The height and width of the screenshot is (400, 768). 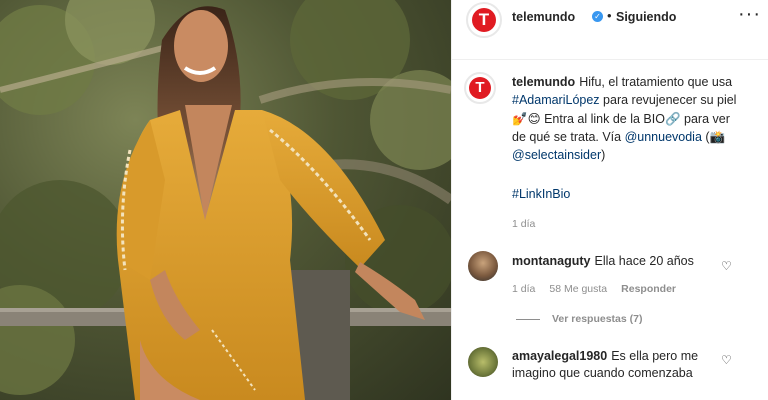 I want to click on comment-meta: 1 día 58 Me gusta Responder, so click(x=601, y=289).